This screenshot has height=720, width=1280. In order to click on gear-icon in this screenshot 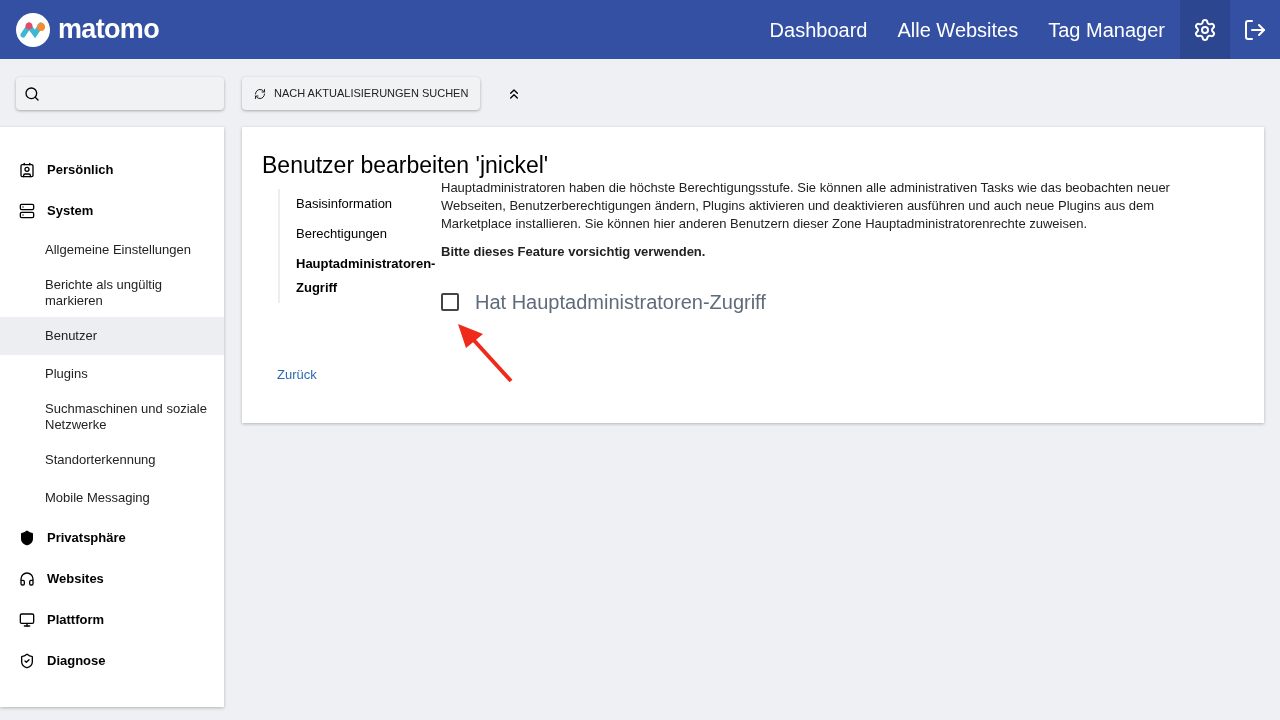, I will do `click(1205, 29)`.